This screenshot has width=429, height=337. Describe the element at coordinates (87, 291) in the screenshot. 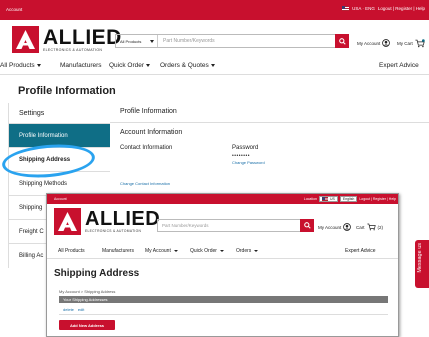

I see `breadcrumb: My Account > Shipping Address` at that location.